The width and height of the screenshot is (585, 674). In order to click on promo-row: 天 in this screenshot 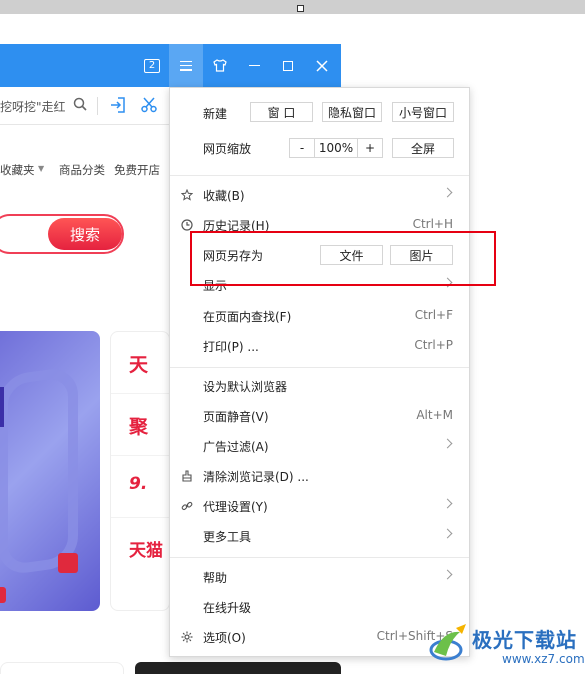, I will do `click(141, 363)`.